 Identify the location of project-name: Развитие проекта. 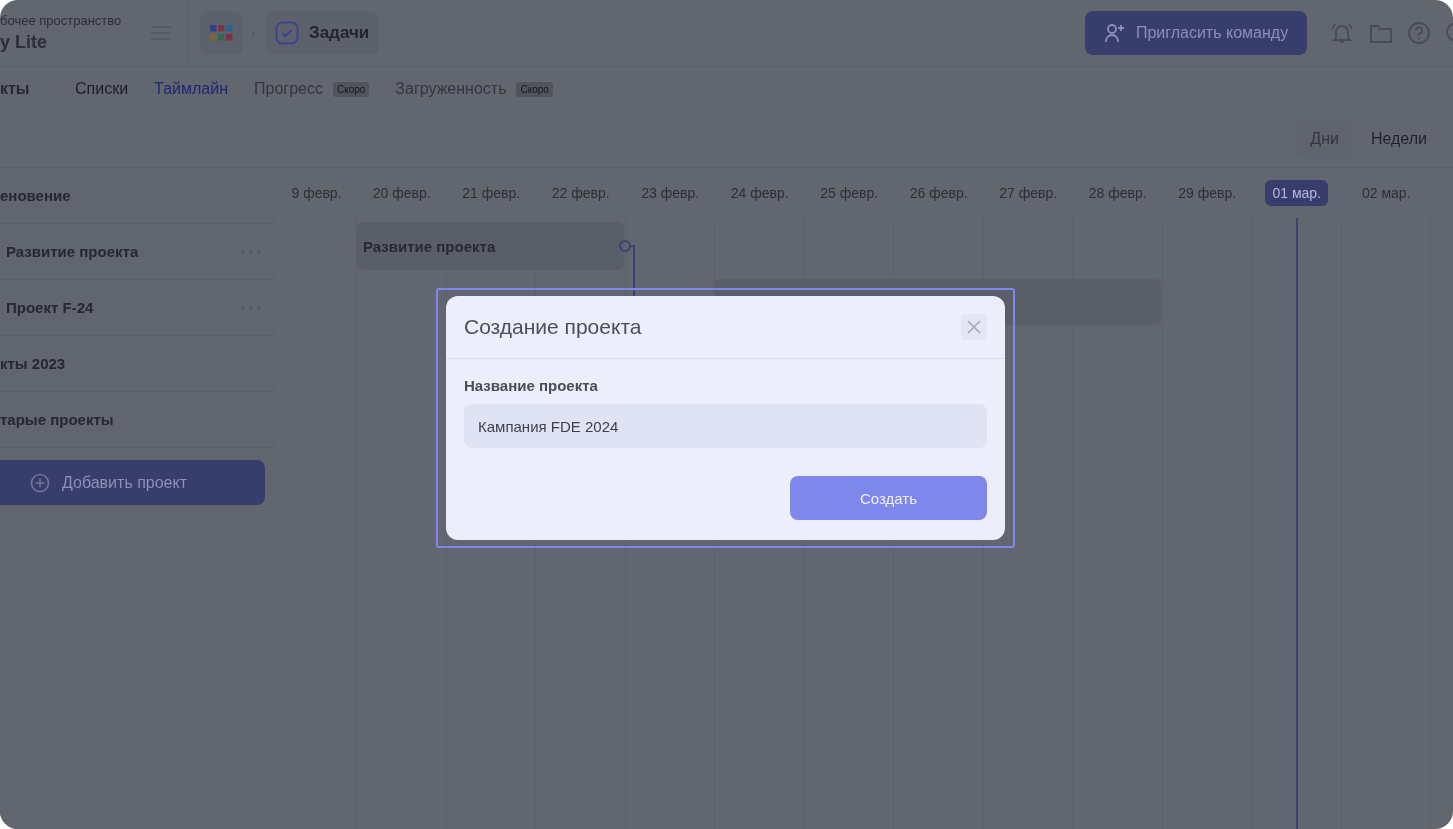
(69, 251).